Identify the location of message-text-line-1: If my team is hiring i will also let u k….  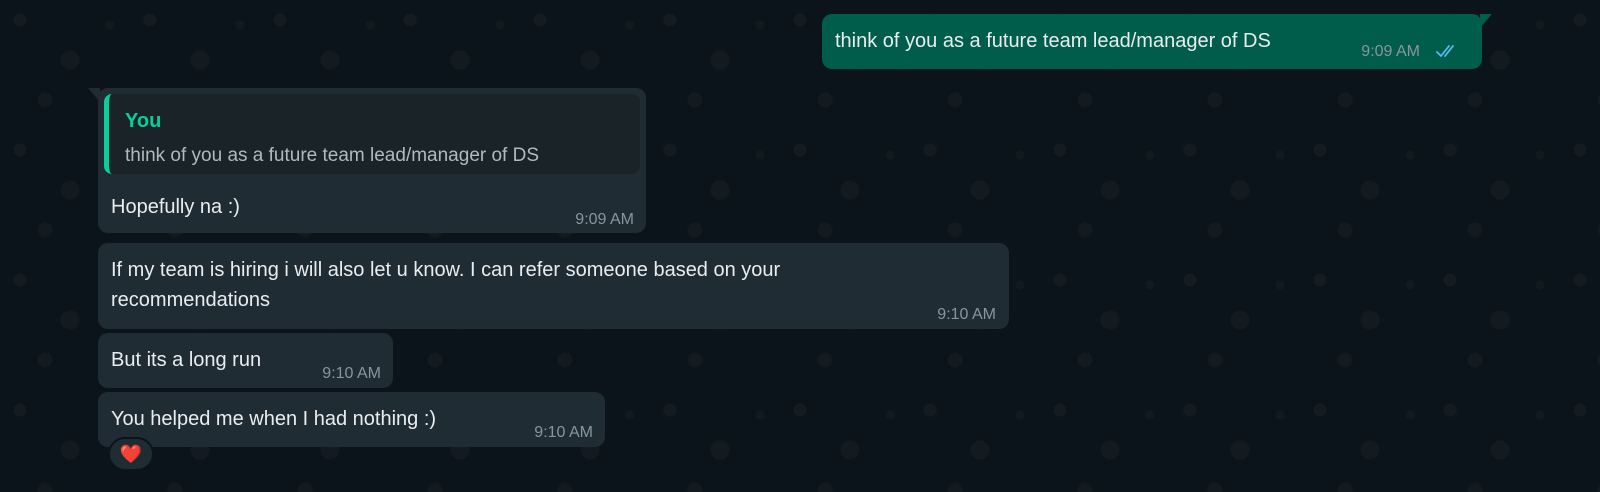
(446, 270).